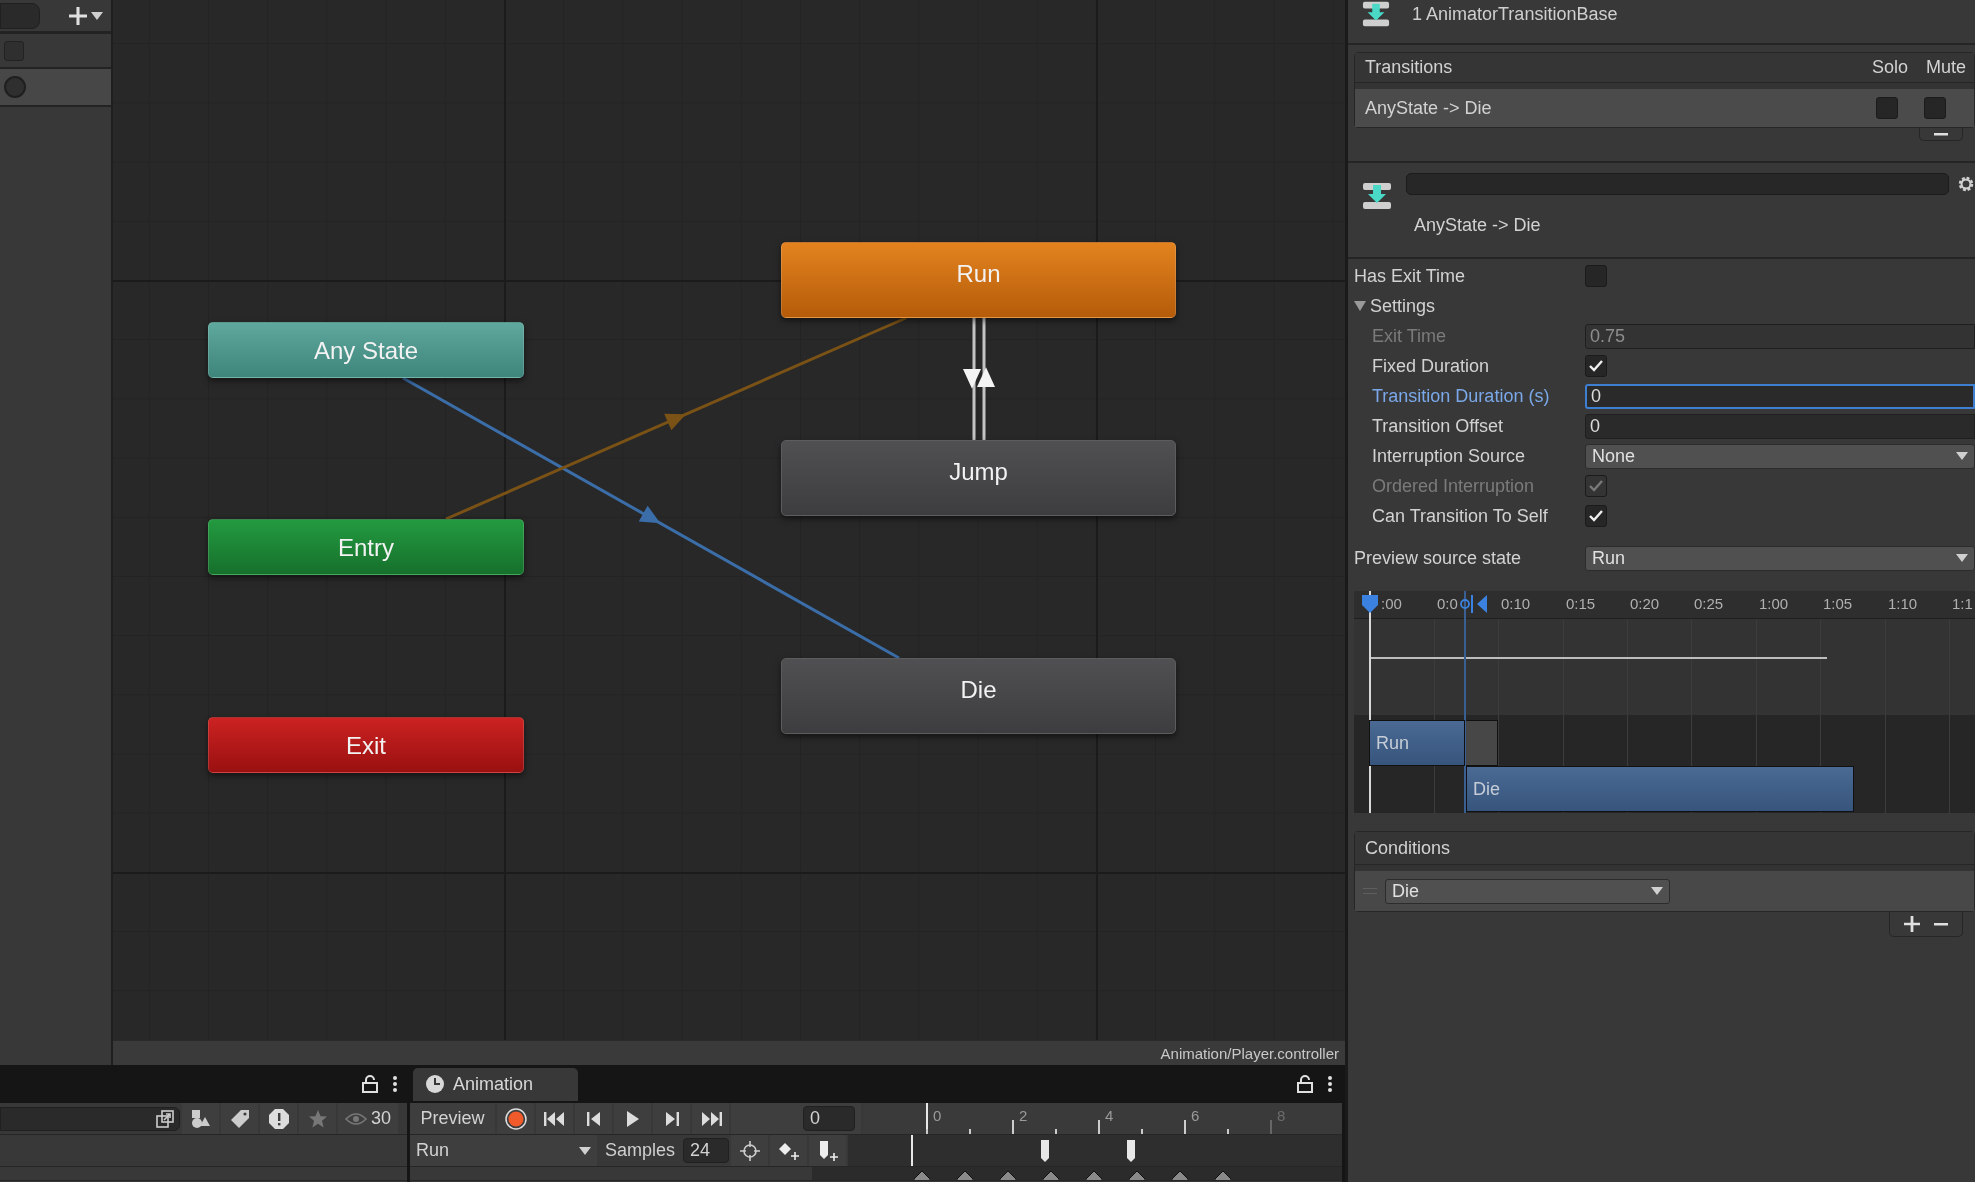 The width and height of the screenshot is (1975, 1182). I want to click on play-button, so click(632, 1118).